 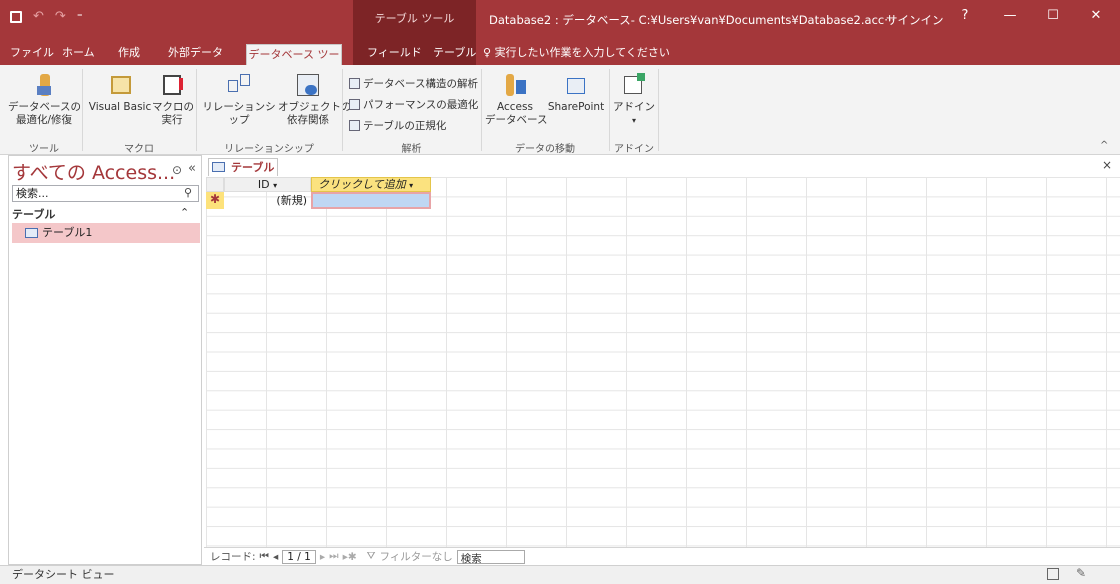 What do you see at coordinates (397, 125) in the screenshot?
I see `analyze-table-button: テーブルの正規化` at bounding box center [397, 125].